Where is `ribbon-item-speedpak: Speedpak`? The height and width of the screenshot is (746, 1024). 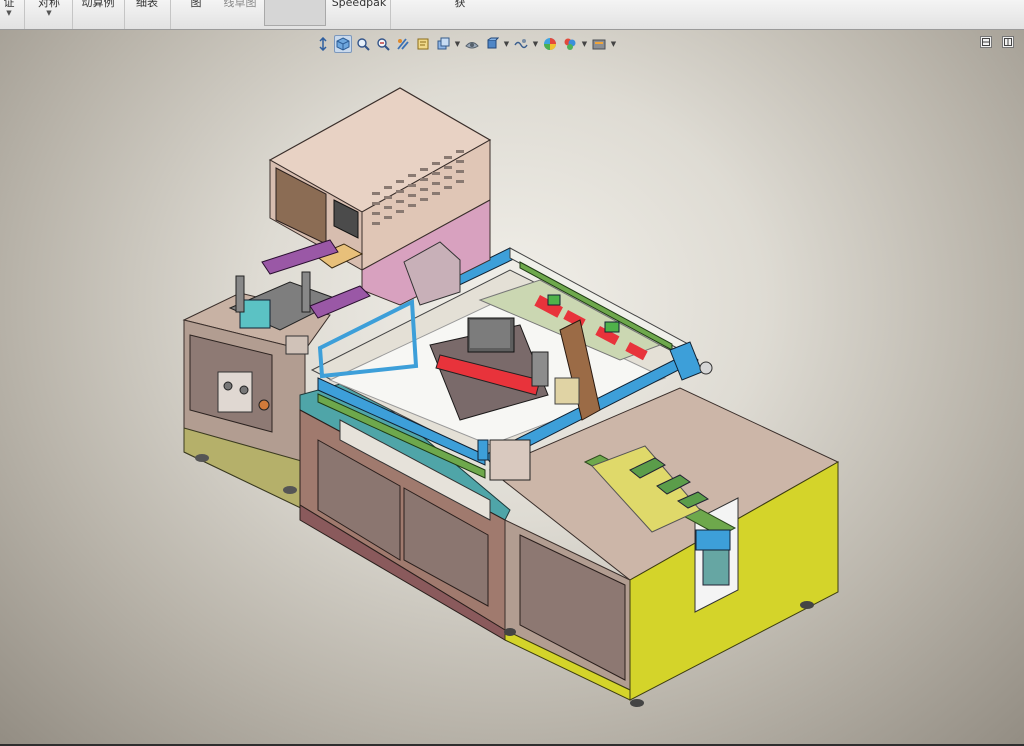 ribbon-item-speedpak: Speedpak is located at coordinates (359, 14).